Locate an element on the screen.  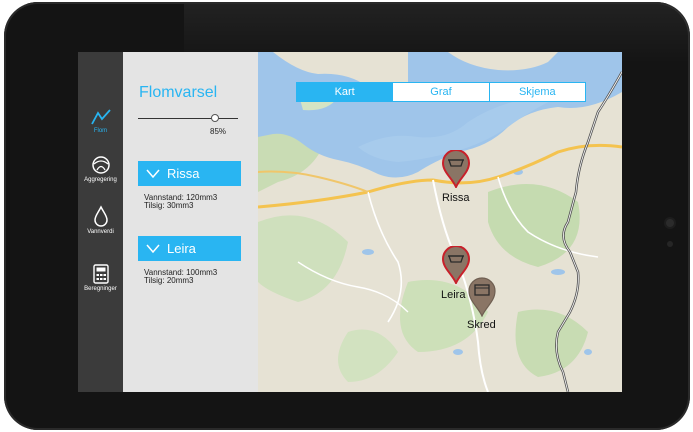
threshold-slider-value: 85% is located at coordinates (218, 131).